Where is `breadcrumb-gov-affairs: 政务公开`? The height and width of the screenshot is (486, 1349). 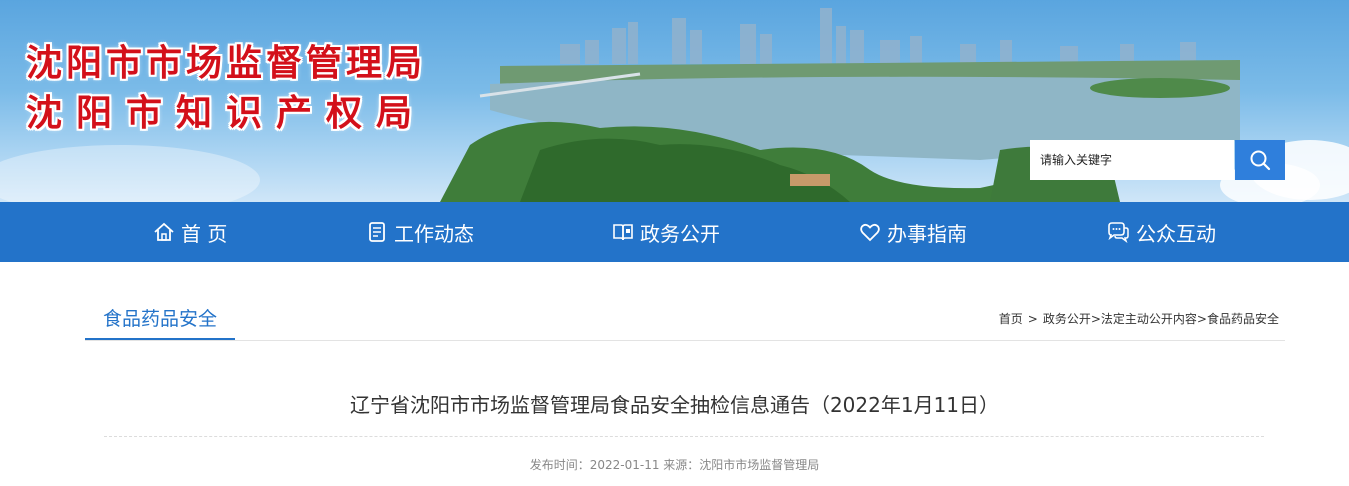 breadcrumb-gov-affairs: 政务公开 is located at coordinates (1067, 319).